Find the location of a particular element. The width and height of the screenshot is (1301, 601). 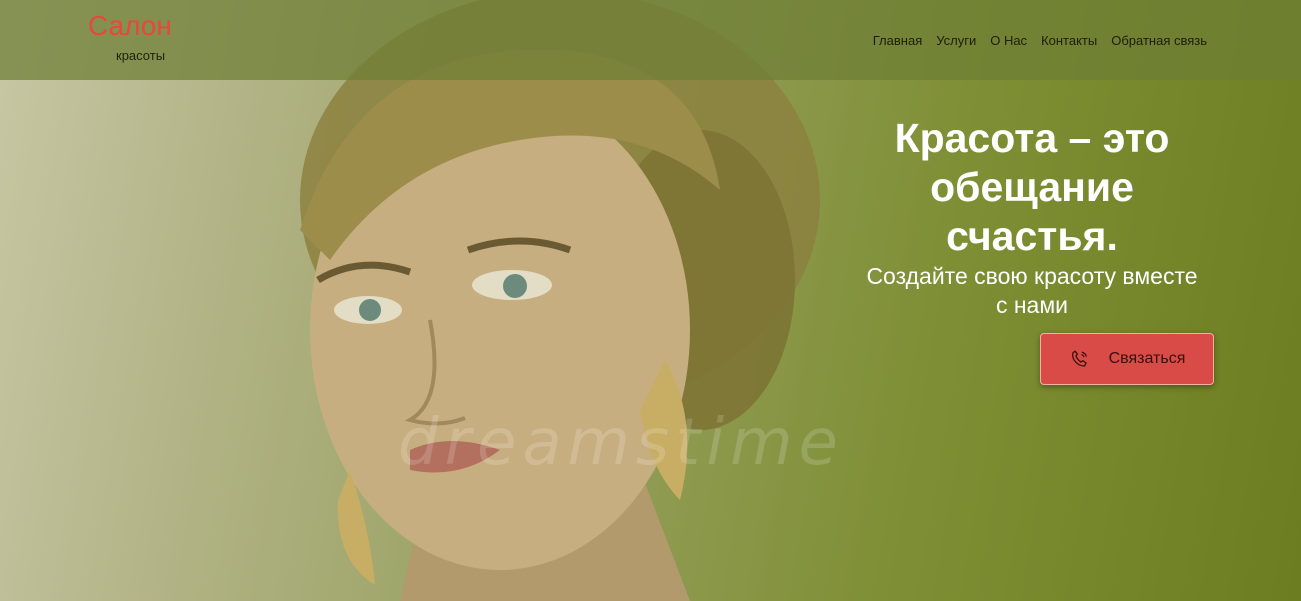

logo-title: Салон is located at coordinates (130, 26).